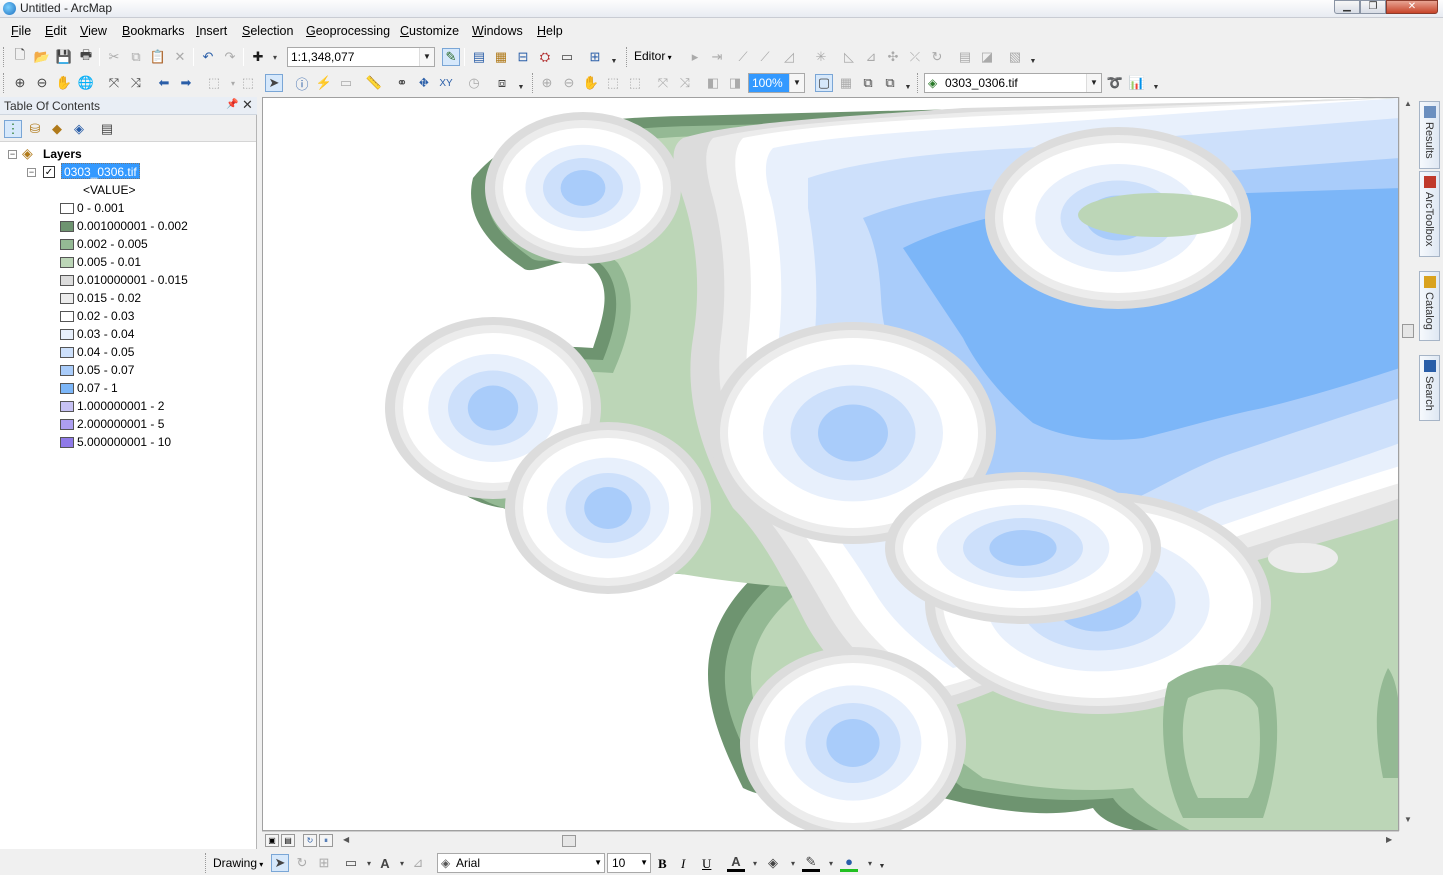  What do you see at coordinates (35, 129) in the screenshot?
I see `list-by-source-icon: ⛁` at bounding box center [35, 129].